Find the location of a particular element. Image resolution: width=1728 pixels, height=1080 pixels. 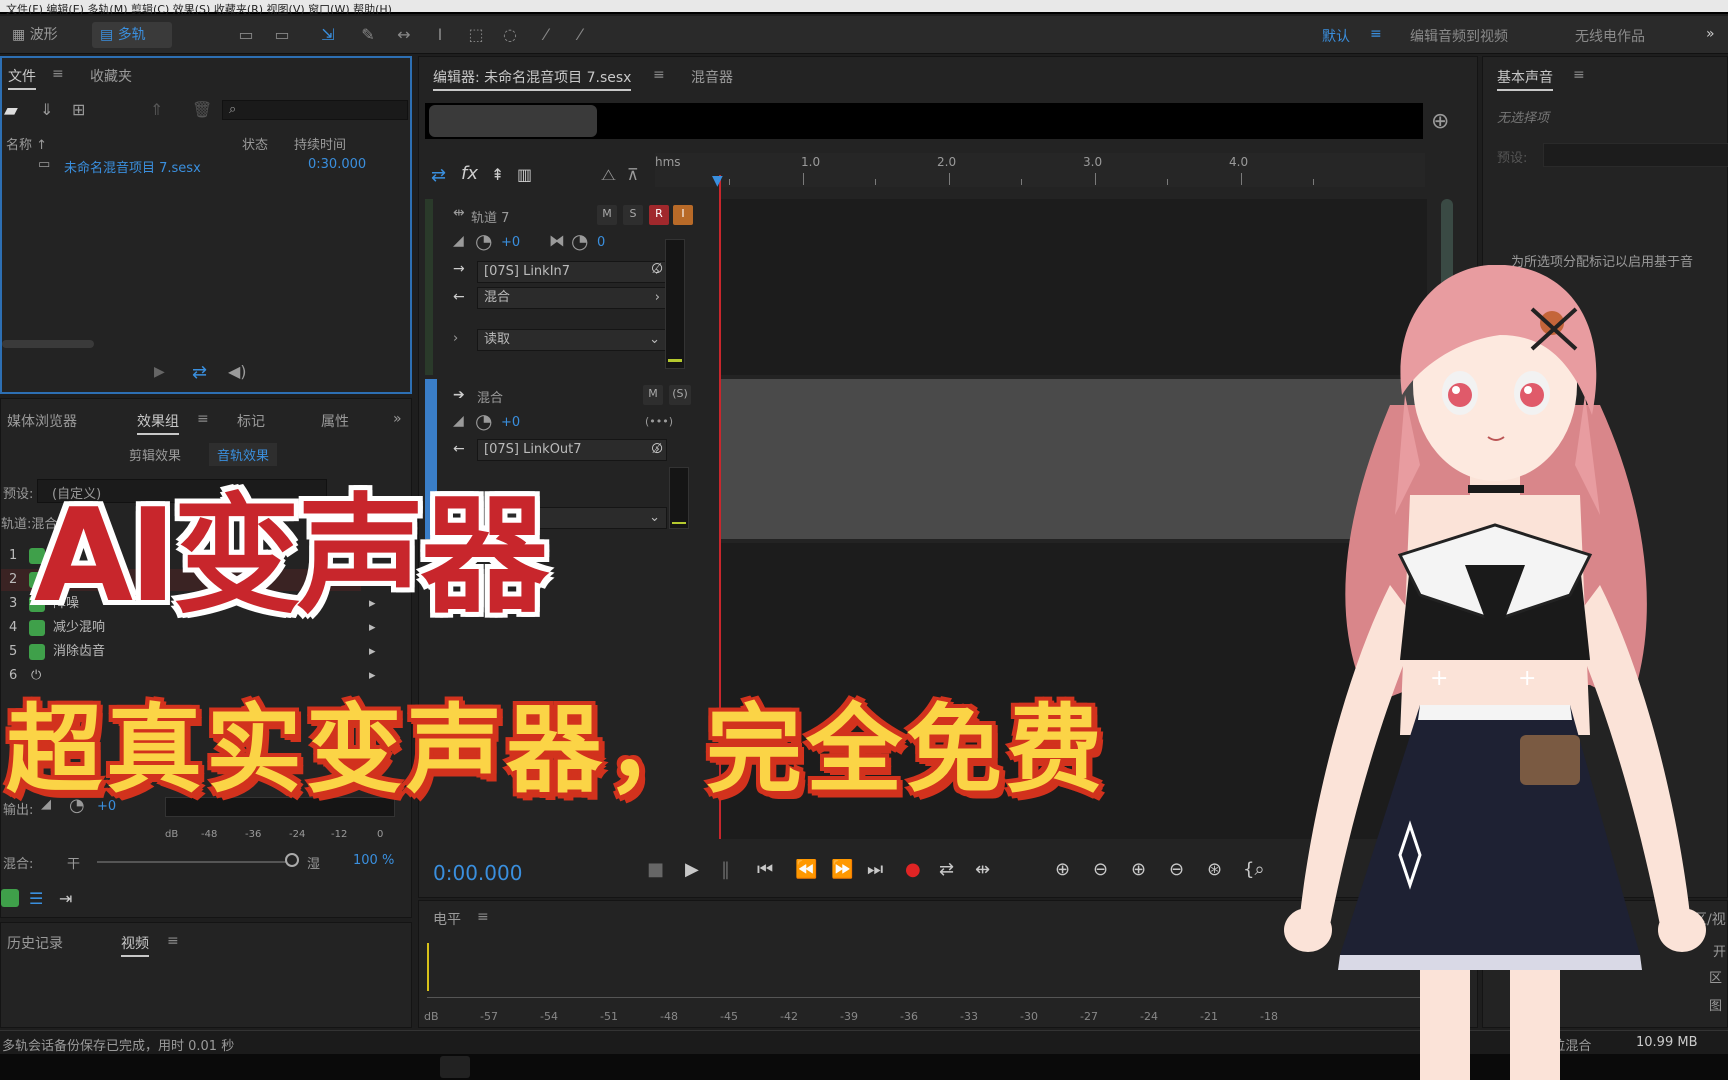

tab-editor: 编辑器: 未命名混音项目 7.sesx is located at coordinates (532, 79).